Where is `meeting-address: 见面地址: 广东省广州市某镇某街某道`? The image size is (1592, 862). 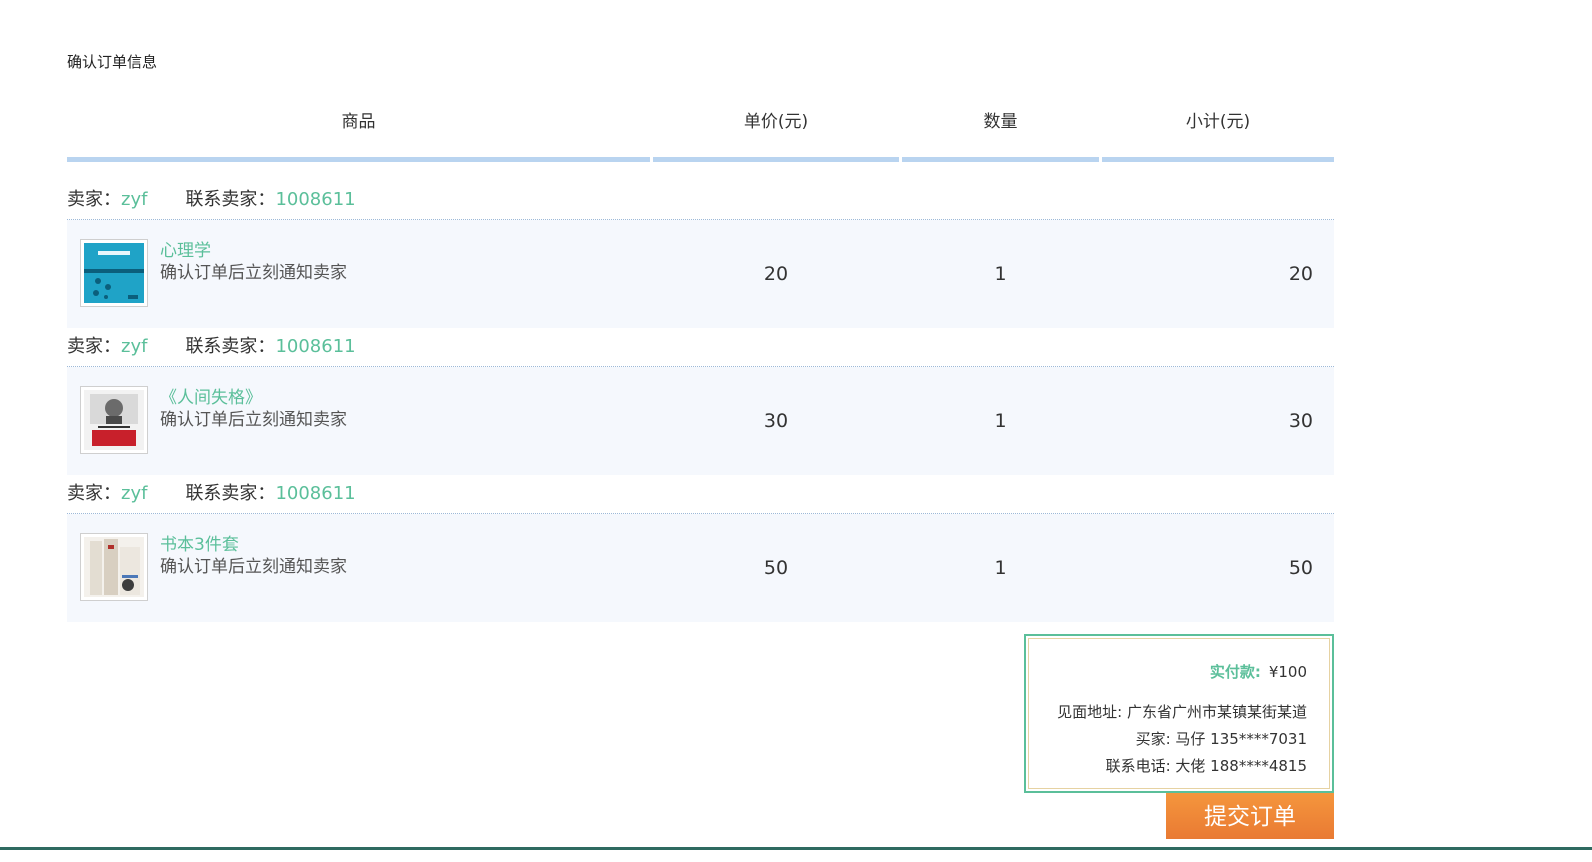 meeting-address: 见面地址: 广东省广州市某镇某街某道 is located at coordinates (1182, 712).